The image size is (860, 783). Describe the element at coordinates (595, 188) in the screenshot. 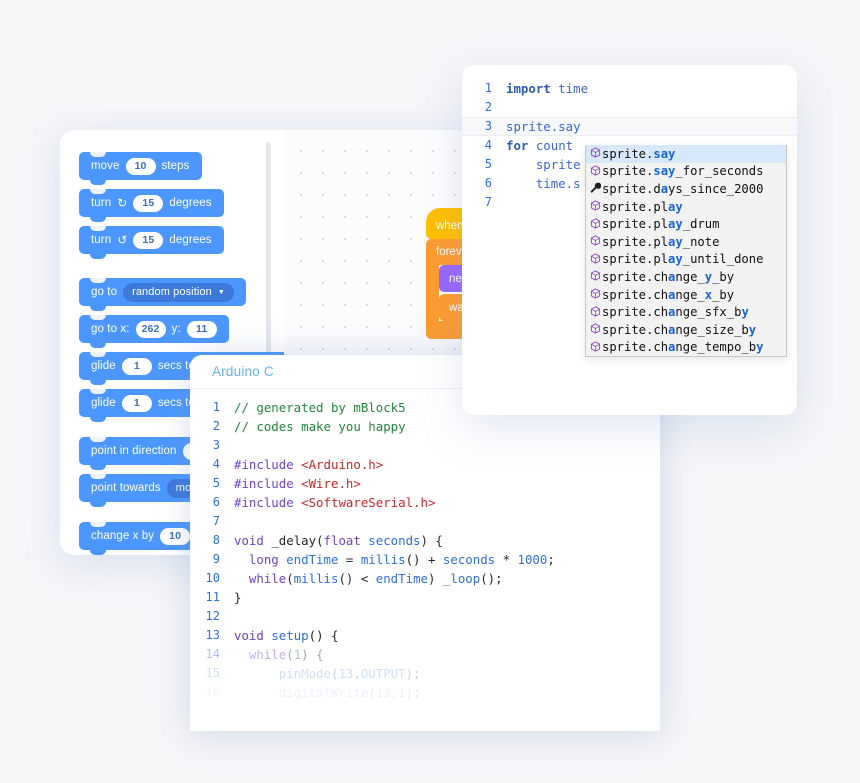

I see `wrench-icon` at that location.